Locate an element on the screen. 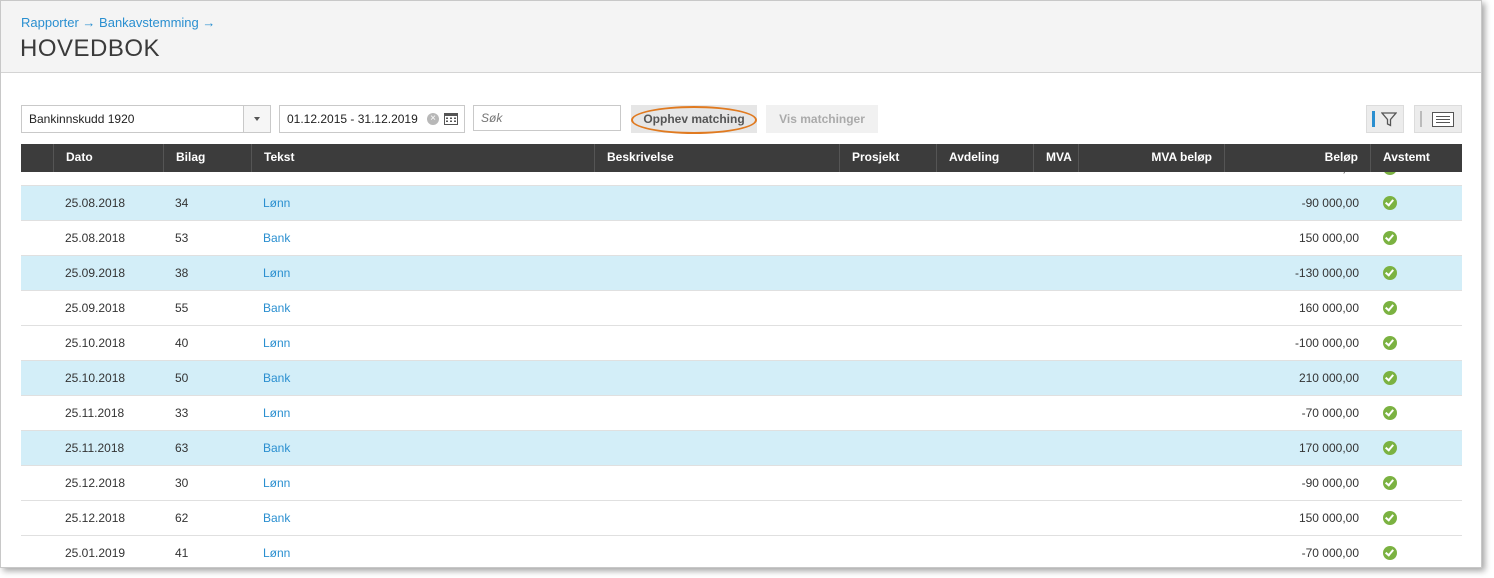 The image size is (1494, 578). clear-icon: × is located at coordinates (433, 119).